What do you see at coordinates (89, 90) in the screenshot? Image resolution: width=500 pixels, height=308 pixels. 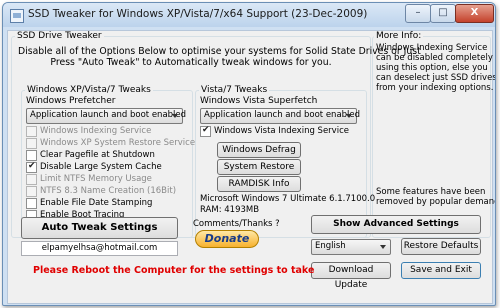 I see `xp-tweaks-label: Windows XP/Vista/7 Tweaks` at bounding box center [89, 90].